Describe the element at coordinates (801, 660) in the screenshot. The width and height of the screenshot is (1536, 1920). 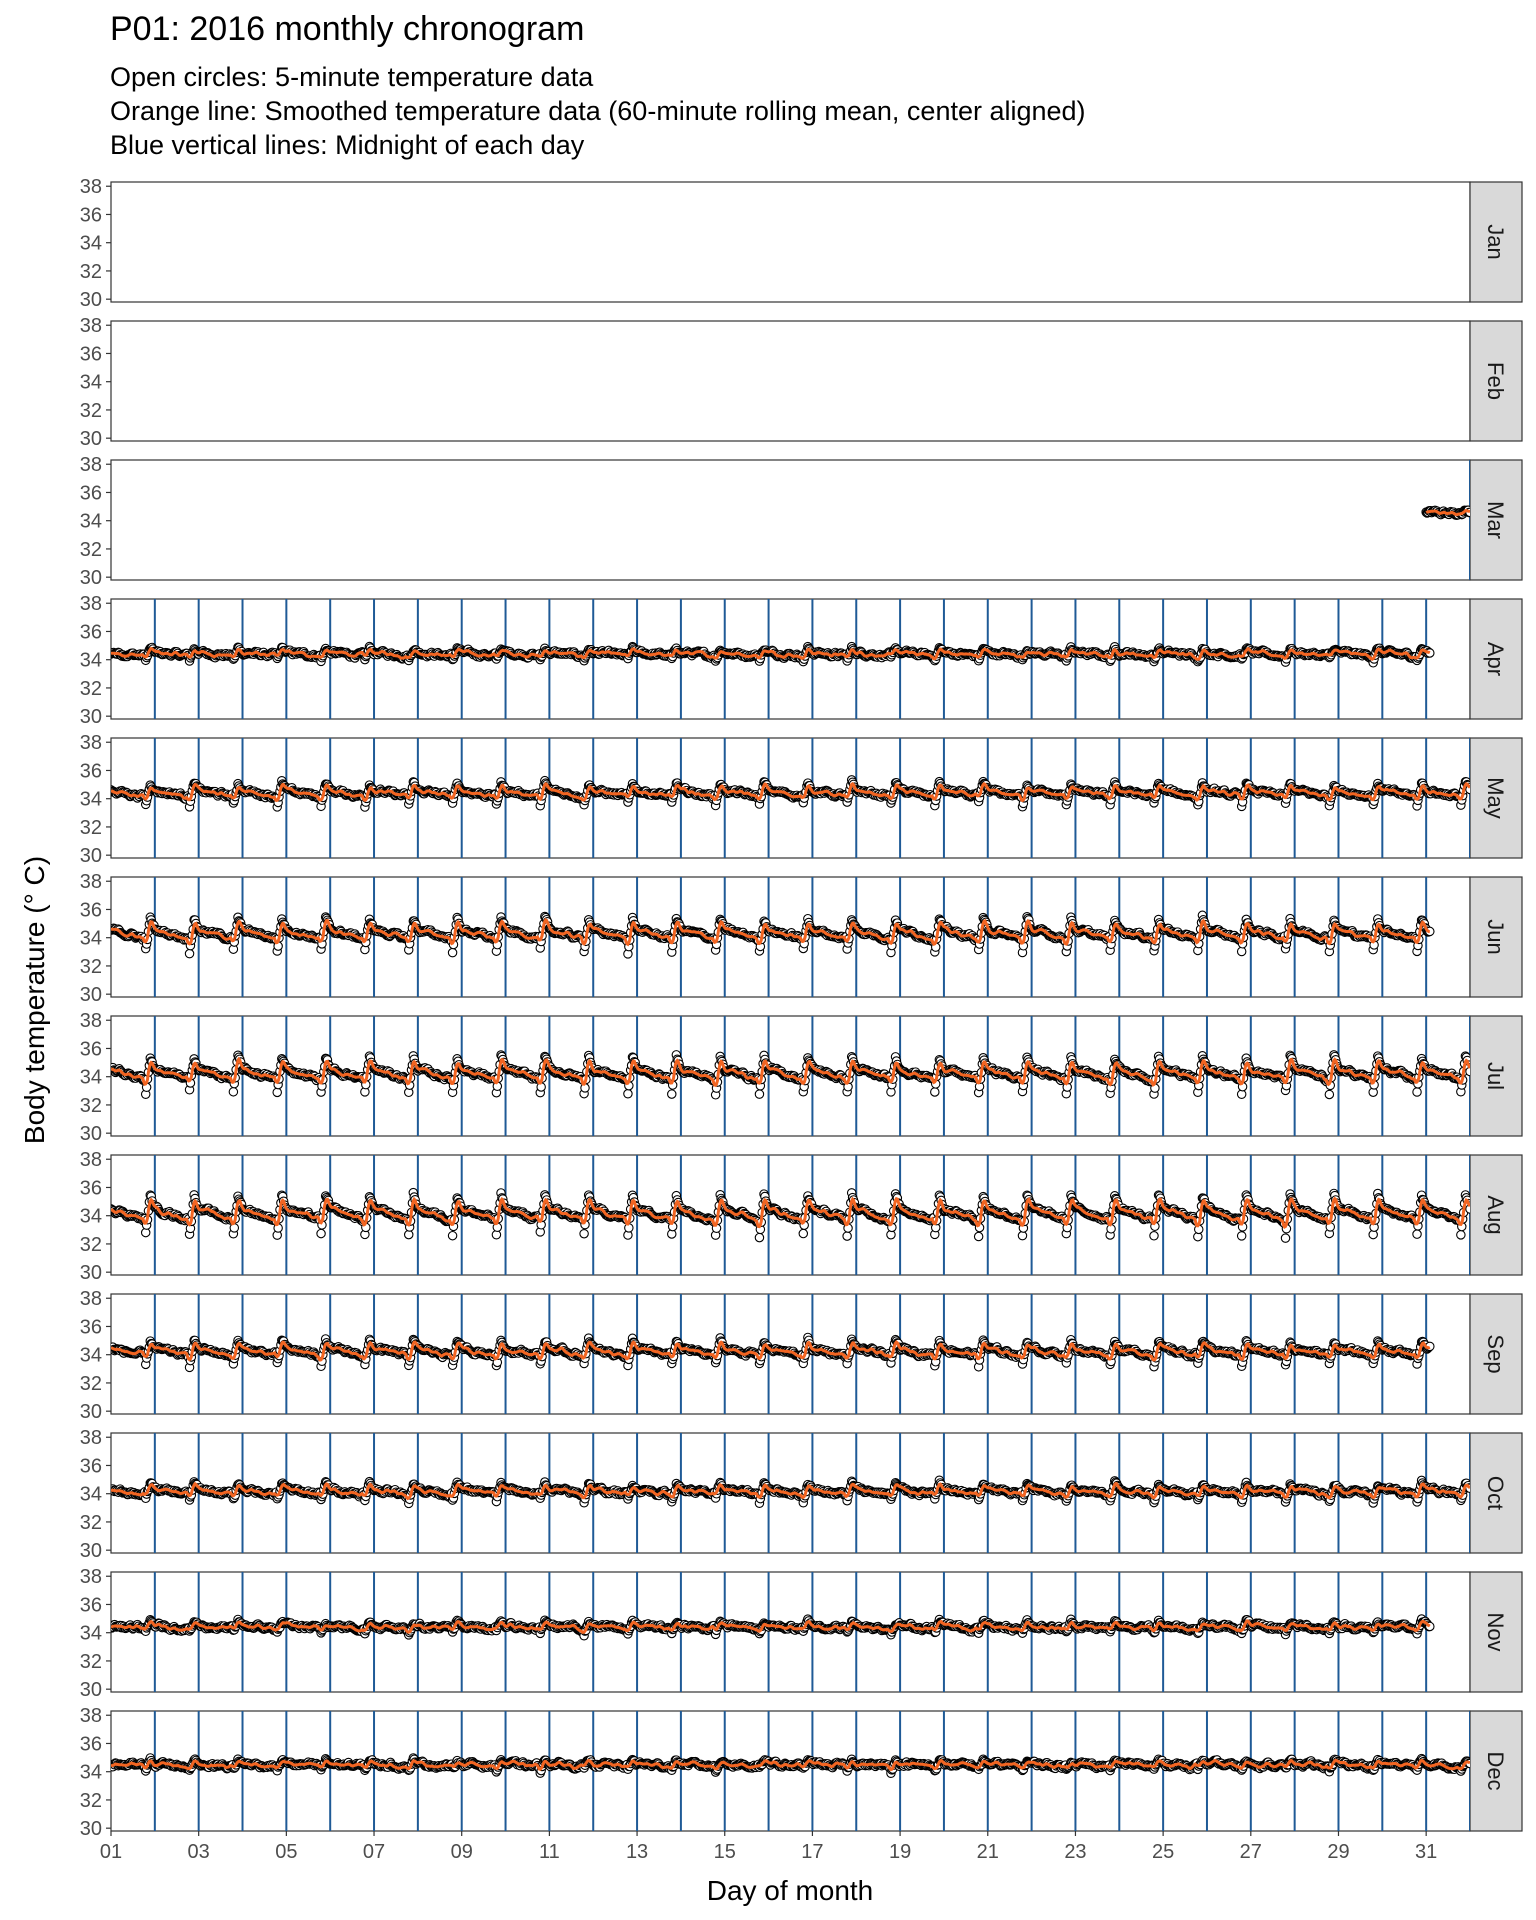
I see `panel-apr: 30 32 34 36 38 Apr` at that location.